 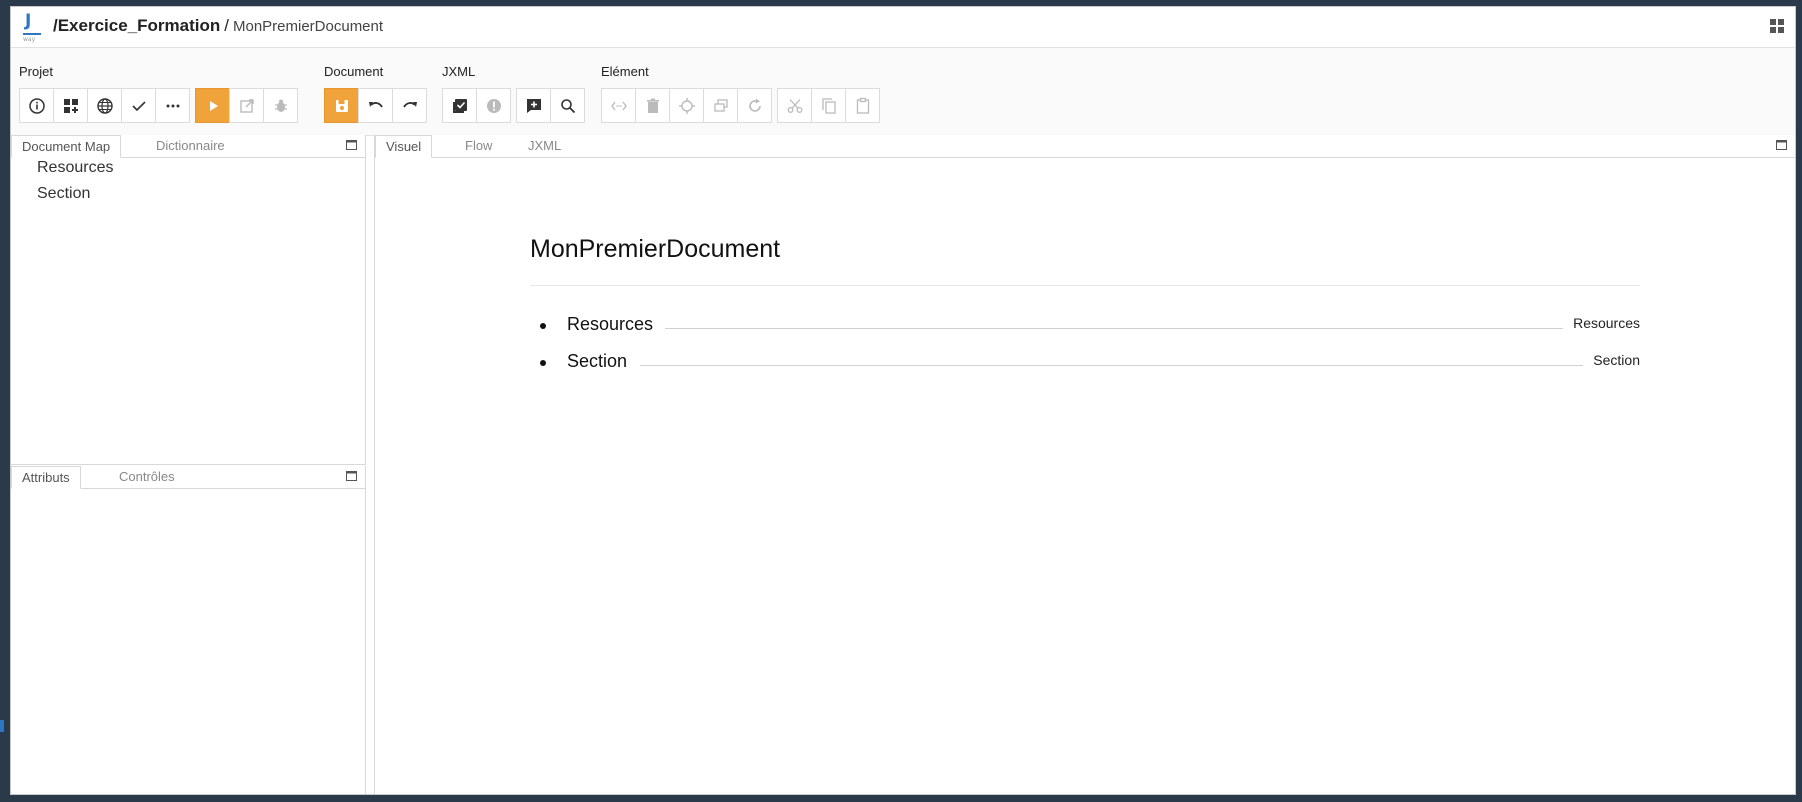 What do you see at coordinates (36, 71) in the screenshot?
I see `group-label-projet: Projet` at bounding box center [36, 71].